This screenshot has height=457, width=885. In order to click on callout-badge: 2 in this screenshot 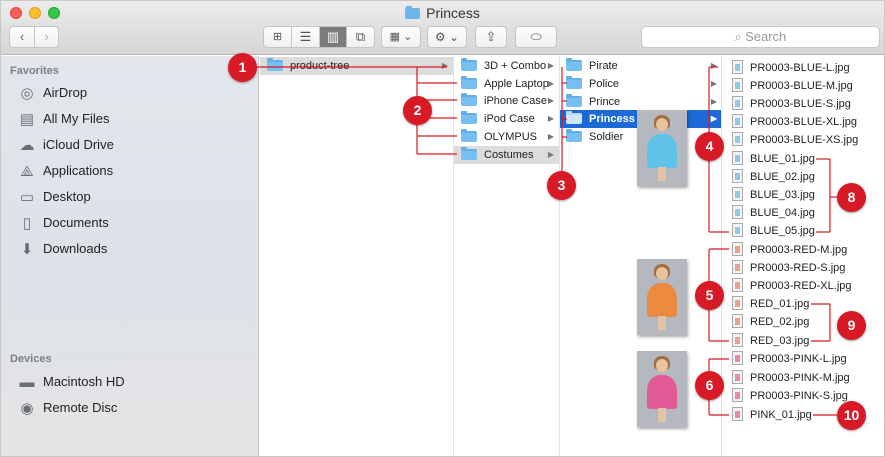, I will do `click(417, 110)`.